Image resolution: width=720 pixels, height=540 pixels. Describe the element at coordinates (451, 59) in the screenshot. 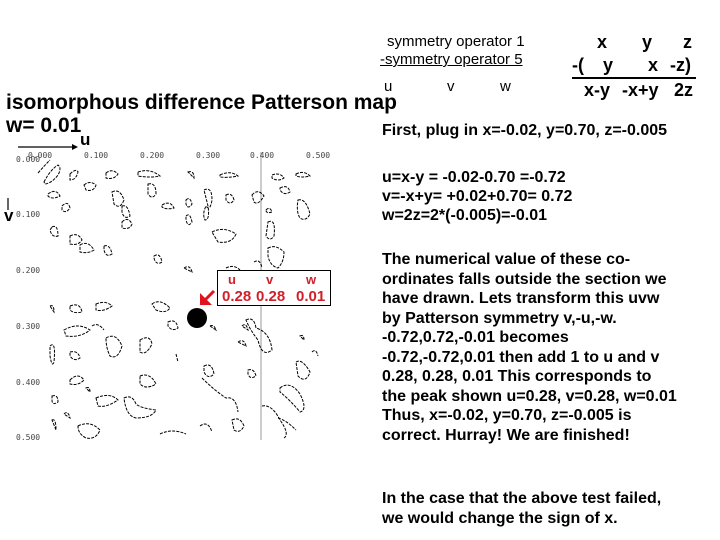

I see `symmetry-operator-5-label: -symmetry operator 5` at that location.